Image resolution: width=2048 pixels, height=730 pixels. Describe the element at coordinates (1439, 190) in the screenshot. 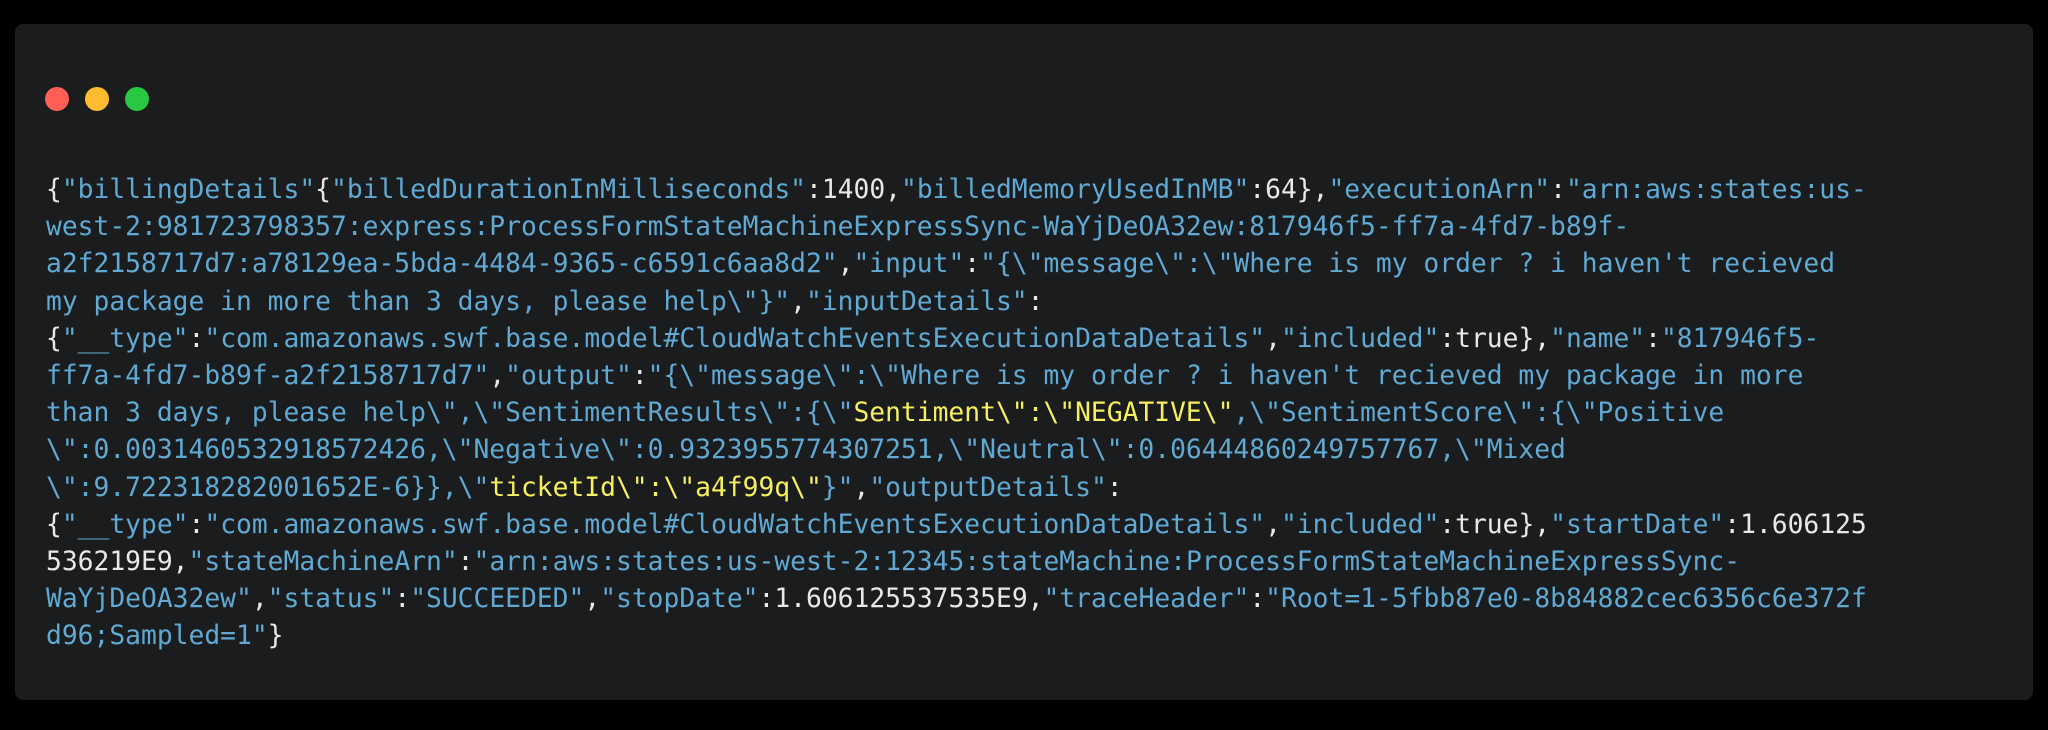

I see `code-token: "executionArn"` at that location.